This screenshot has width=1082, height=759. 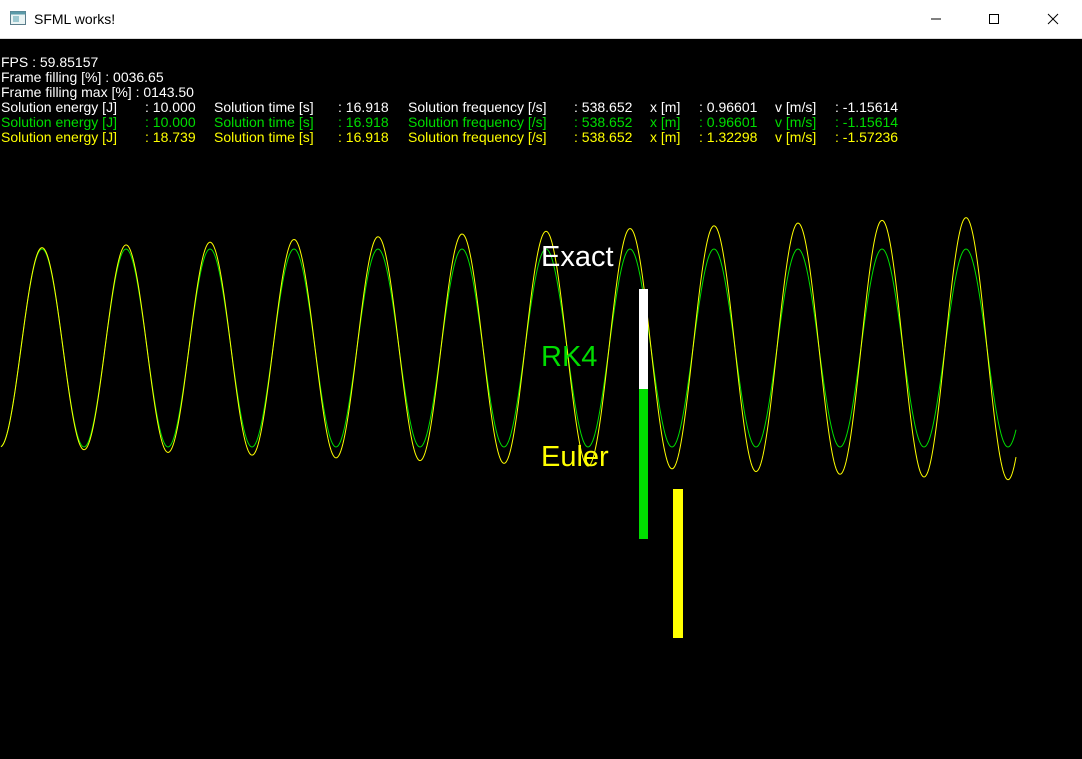 What do you see at coordinates (82, 77) in the screenshot?
I see `frame-filling-readout: Frame filling [%] : 0036.65` at bounding box center [82, 77].